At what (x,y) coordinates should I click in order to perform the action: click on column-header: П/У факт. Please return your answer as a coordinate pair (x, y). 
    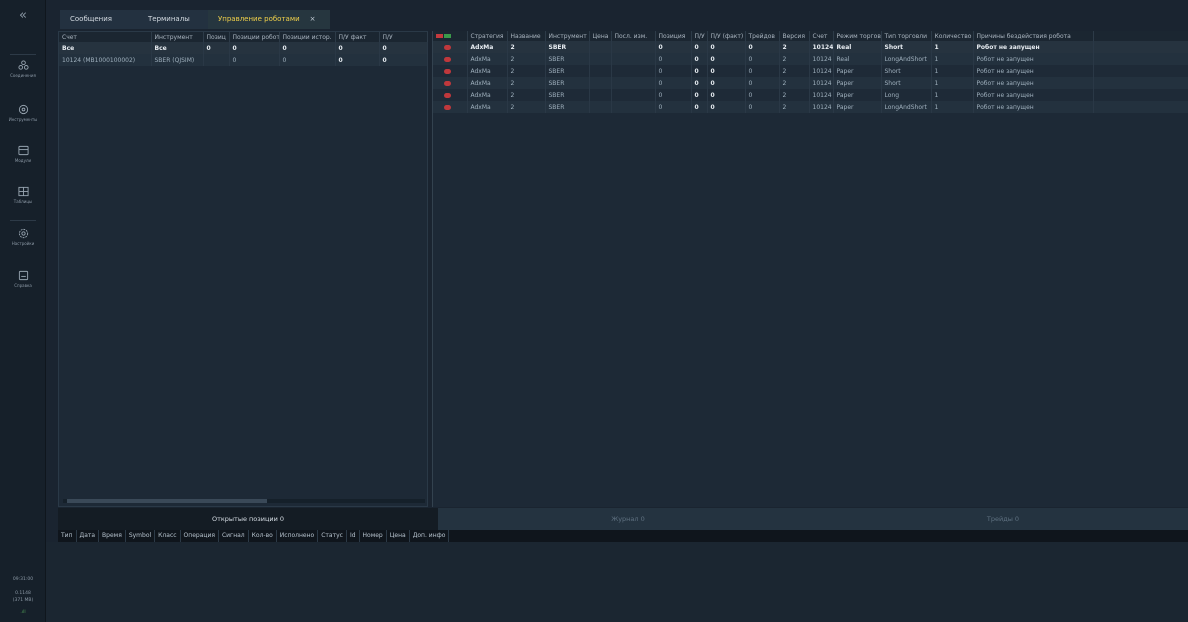
    Looking at the image, I should click on (357, 37).